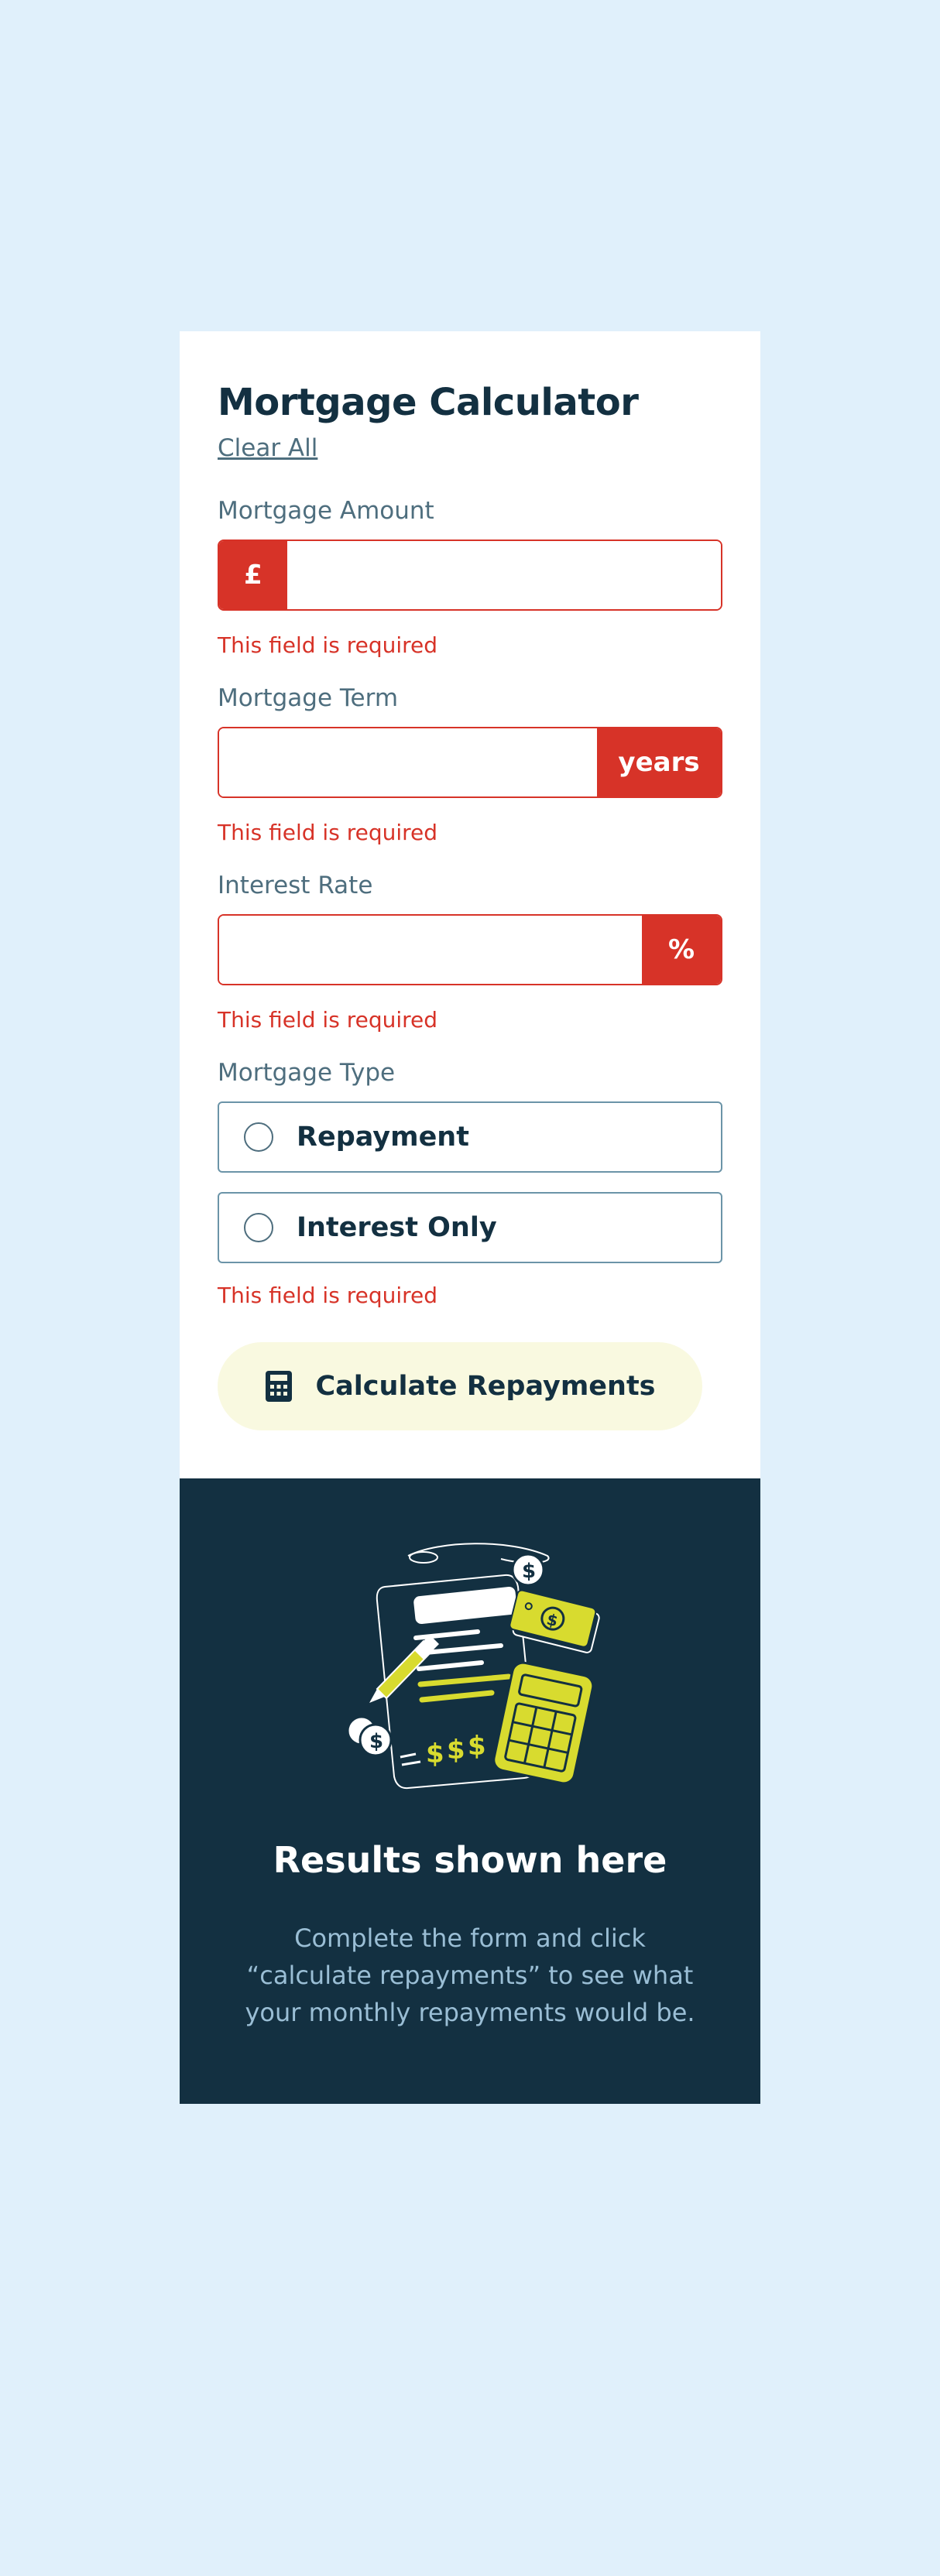 The height and width of the screenshot is (2576, 940). I want to click on percent-suffix: %, so click(681, 950).